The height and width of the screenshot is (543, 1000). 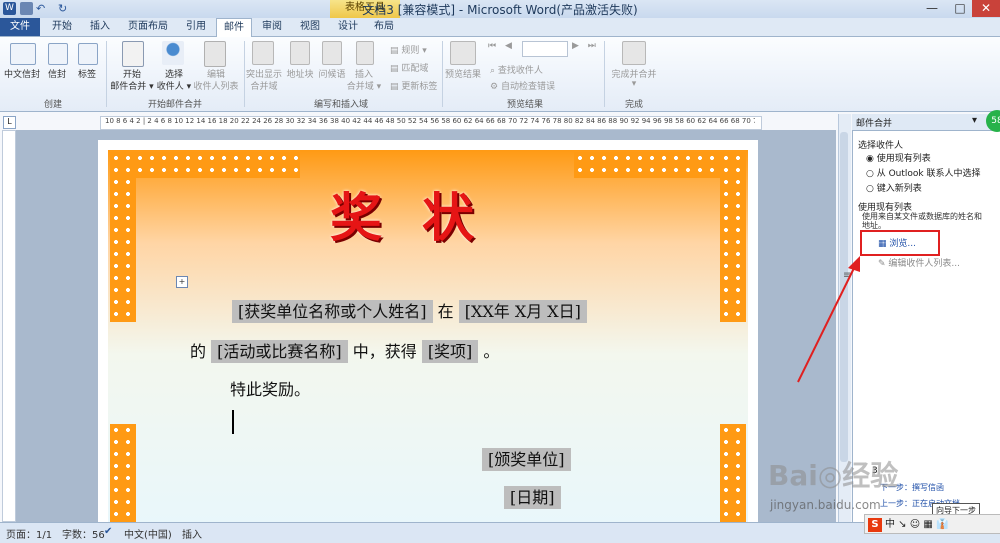 I want to click on watermark-url: jingyan.baidu.com, so click(x=825, y=505).